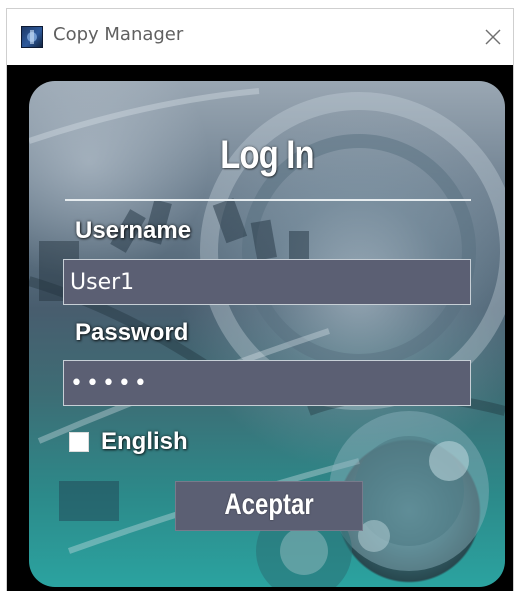  Describe the element at coordinates (260, 37) in the screenshot. I see `title-bar: Copy Manager` at that location.